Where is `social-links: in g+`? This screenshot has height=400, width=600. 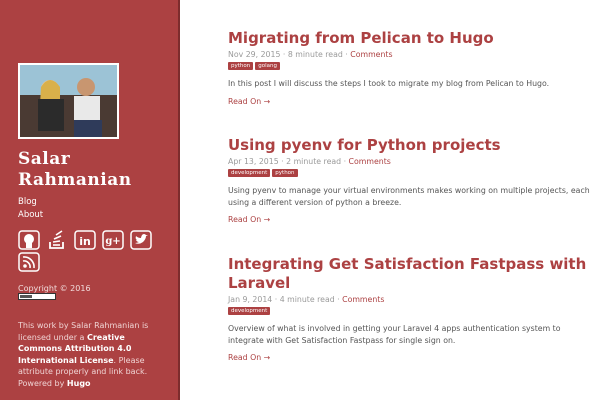 social-links: in g+ is located at coordinates (93, 252).